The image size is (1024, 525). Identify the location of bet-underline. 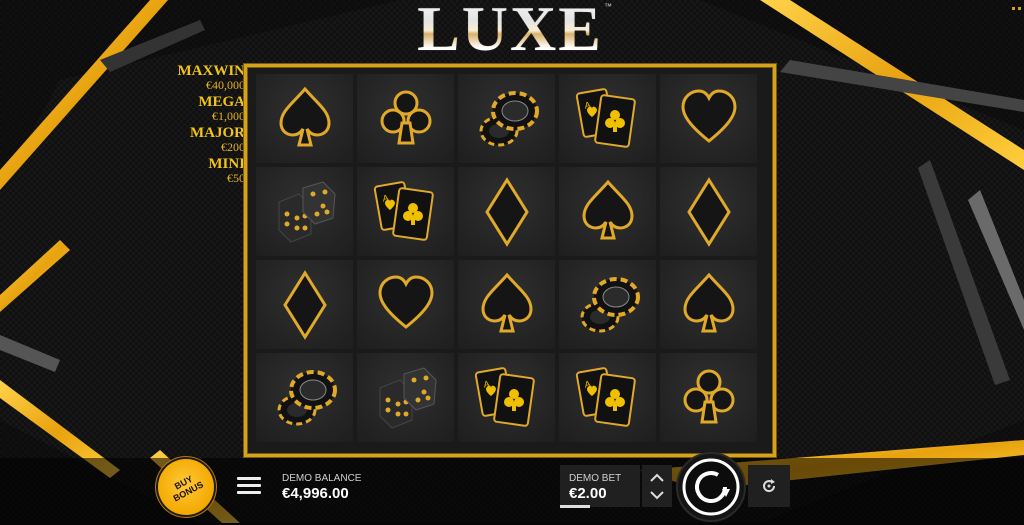
(575, 506).